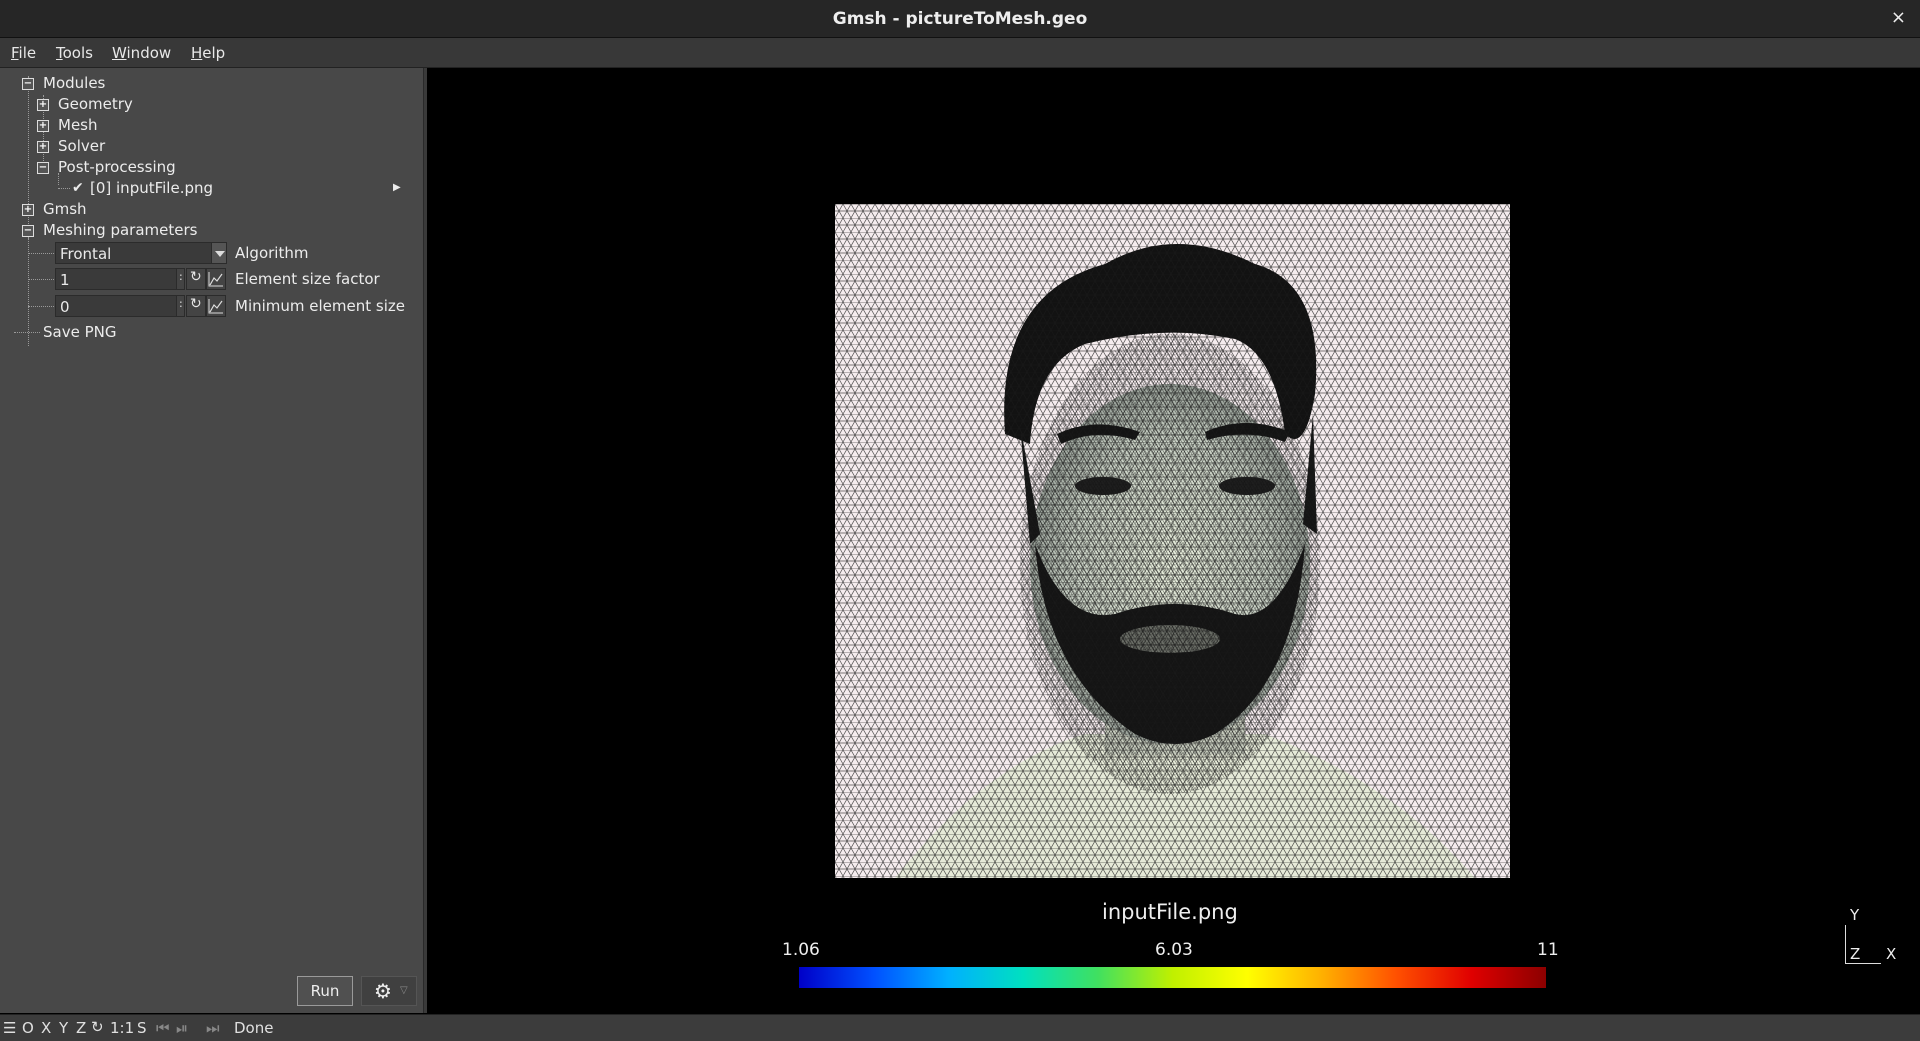 The width and height of the screenshot is (1920, 1041). I want to click on status-o-button: O, so click(28, 1028).